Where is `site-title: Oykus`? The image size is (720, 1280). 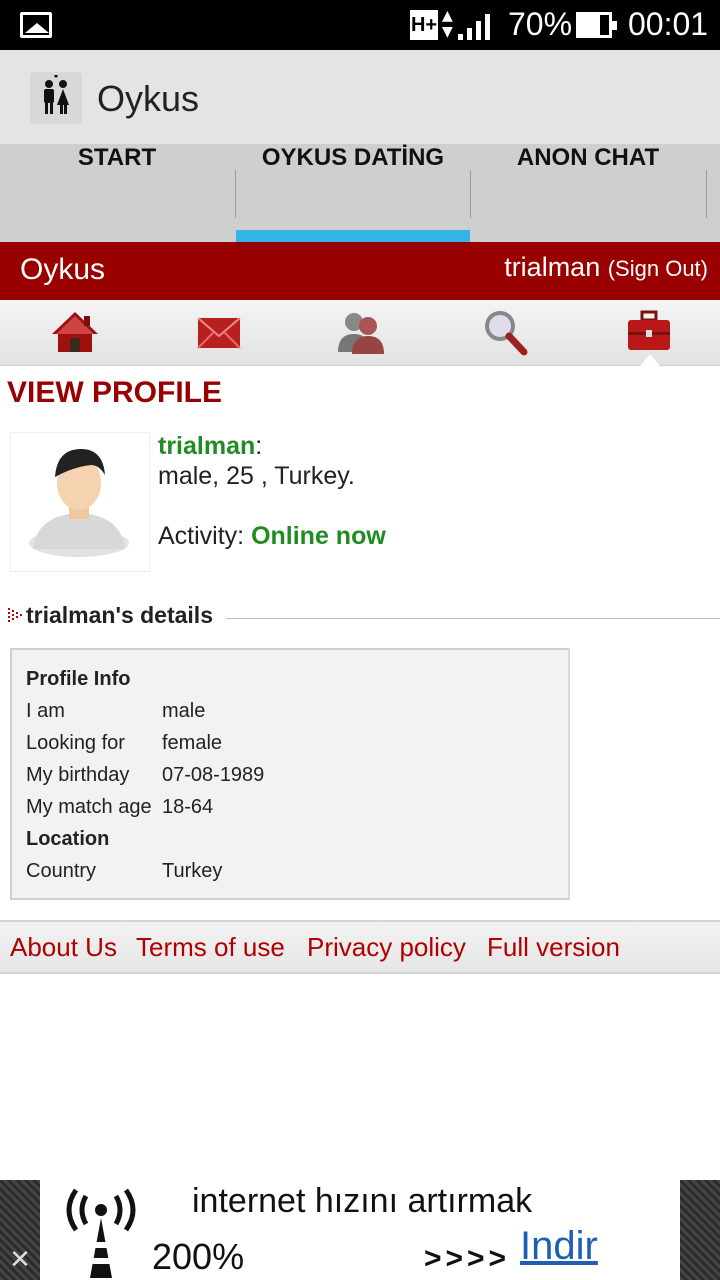 site-title: Oykus is located at coordinates (62, 270).